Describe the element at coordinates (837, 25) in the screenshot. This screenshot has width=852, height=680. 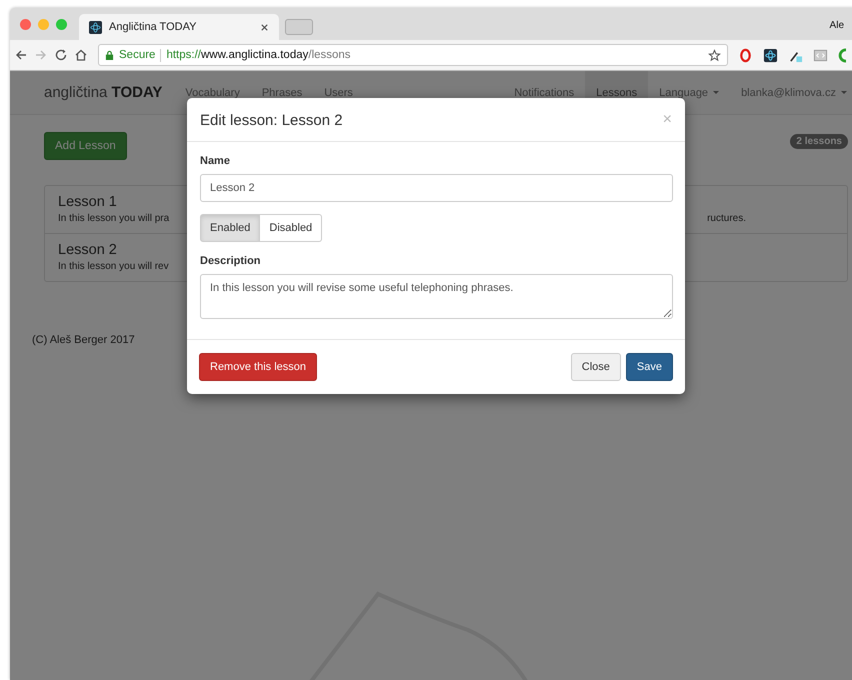
I see `profile-name: Ale` at that location.